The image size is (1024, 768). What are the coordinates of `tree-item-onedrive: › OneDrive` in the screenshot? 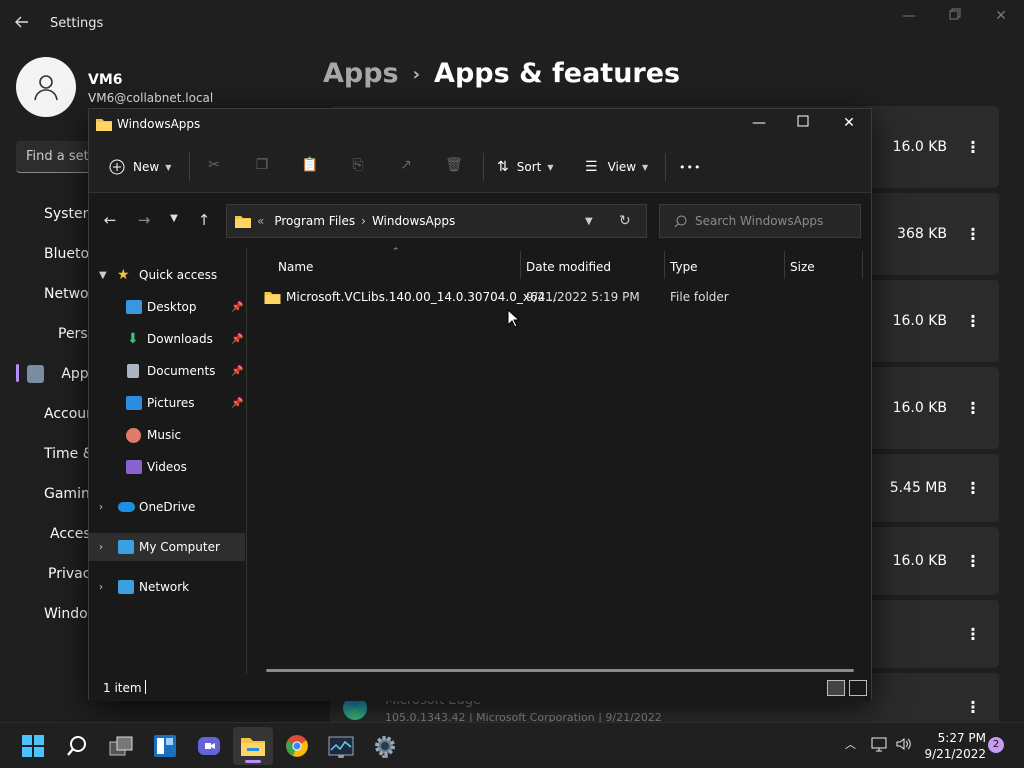 It's located at (167, 507).